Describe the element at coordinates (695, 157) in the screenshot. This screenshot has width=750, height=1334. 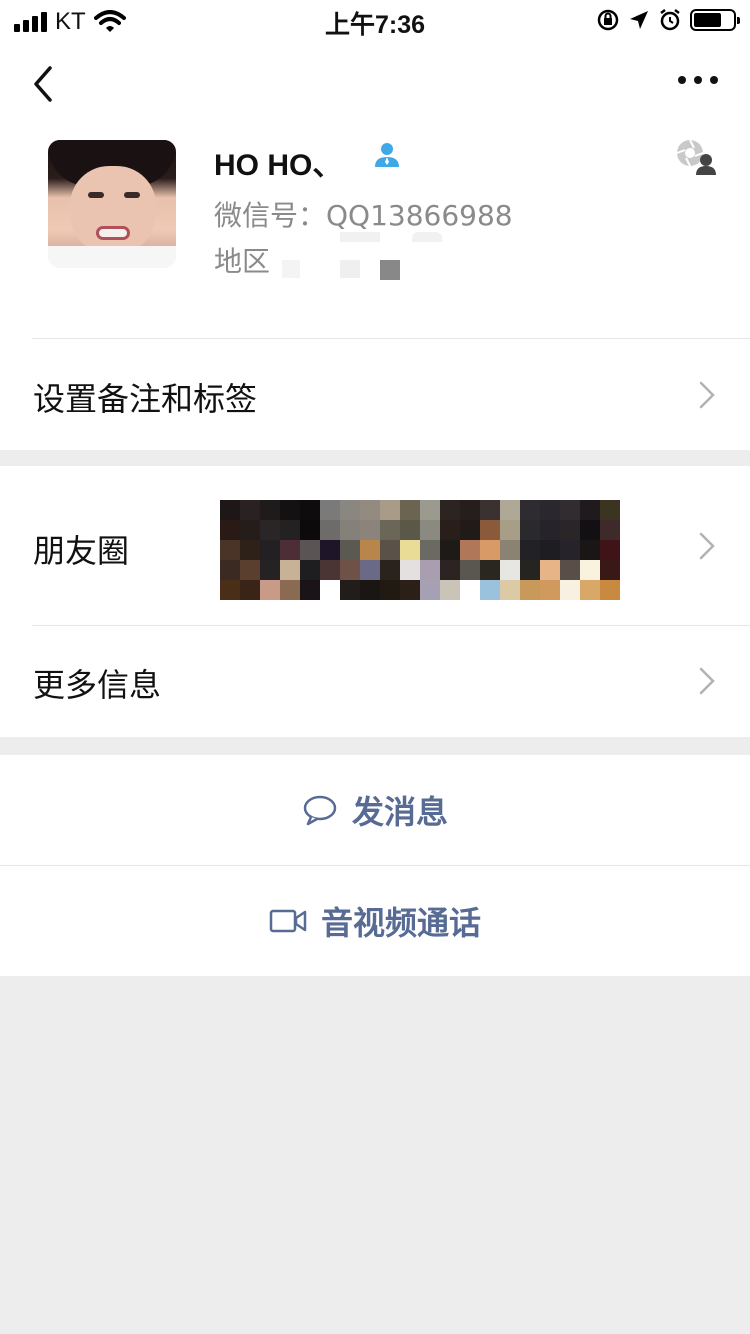
I see `moments-camera-icon` at that location.